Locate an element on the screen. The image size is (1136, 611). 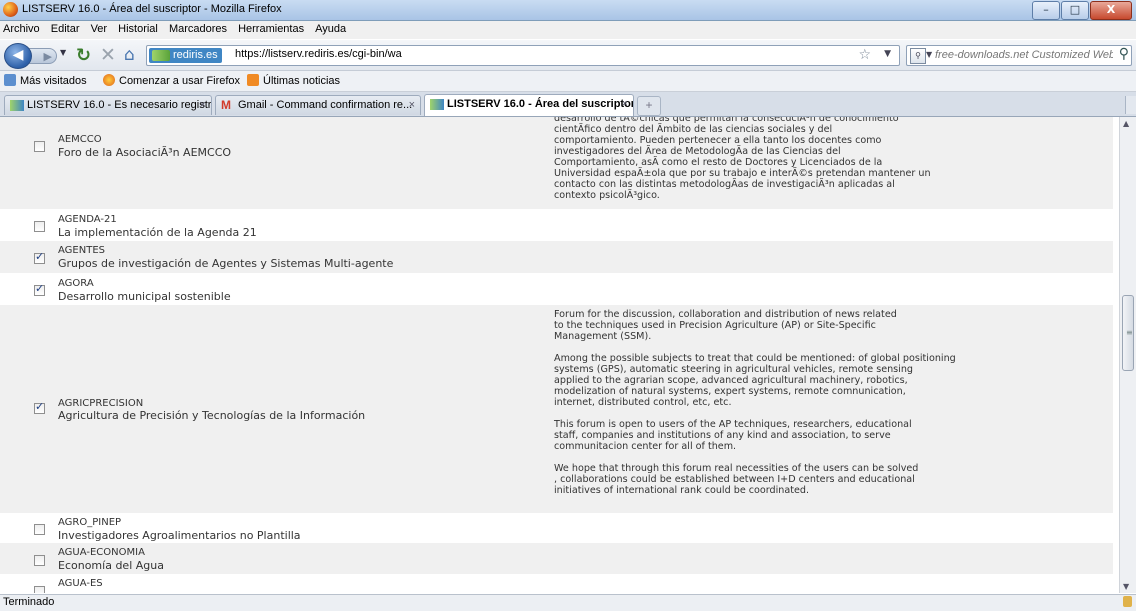
bookmark-mas-visitados: Más visitados is located at coordinates (45, 80).